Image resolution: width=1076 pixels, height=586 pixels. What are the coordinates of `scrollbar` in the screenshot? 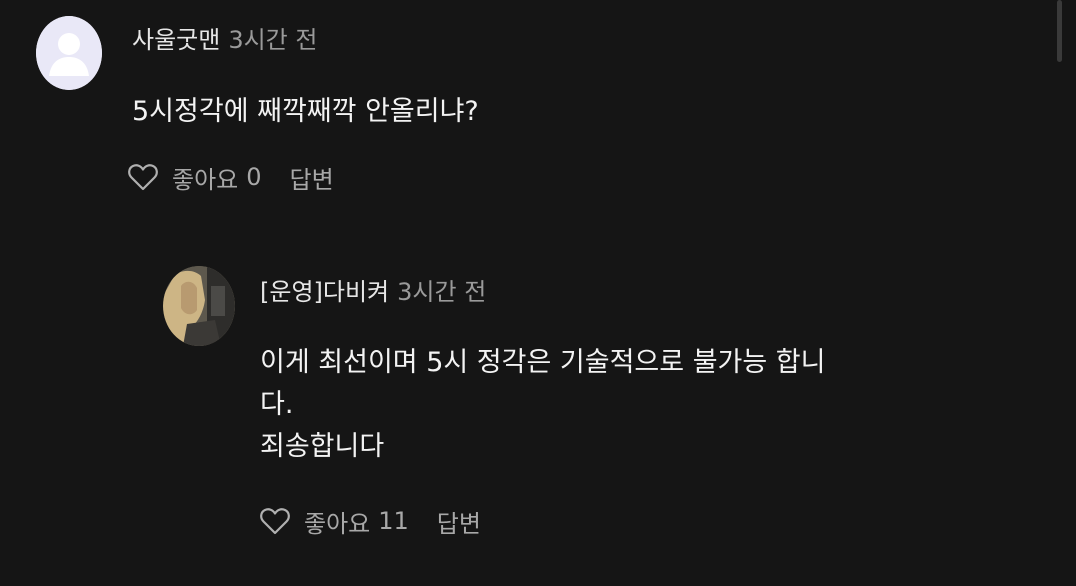 It's located at (1059, 31).